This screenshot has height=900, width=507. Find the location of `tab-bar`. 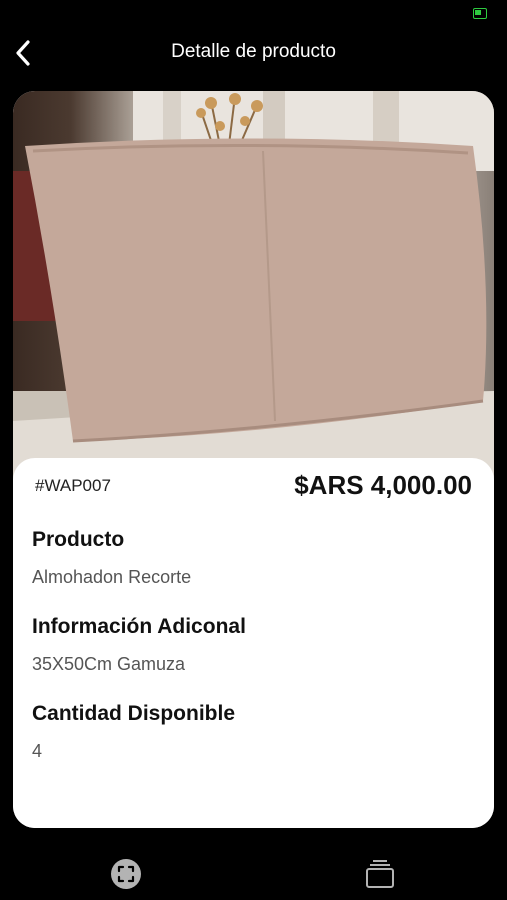

tab-bar is located at coordinates (253, 872).